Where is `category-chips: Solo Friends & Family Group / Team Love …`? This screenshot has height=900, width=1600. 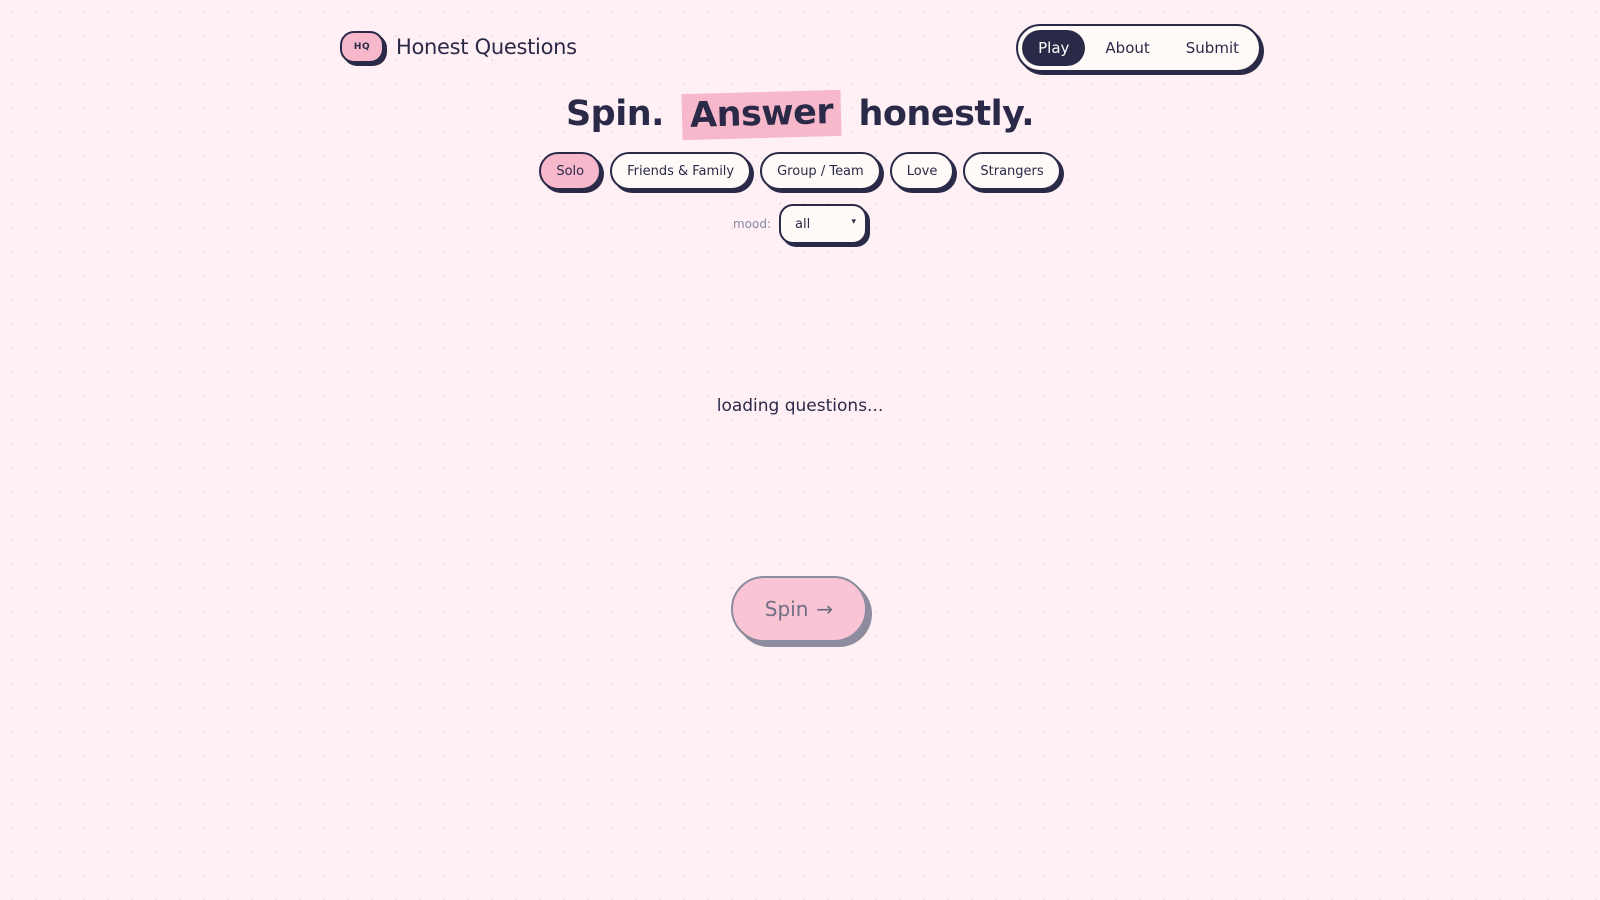
category-chips: Solo Friends & Family Group / Team Love … is located at coordinates (800, 171).